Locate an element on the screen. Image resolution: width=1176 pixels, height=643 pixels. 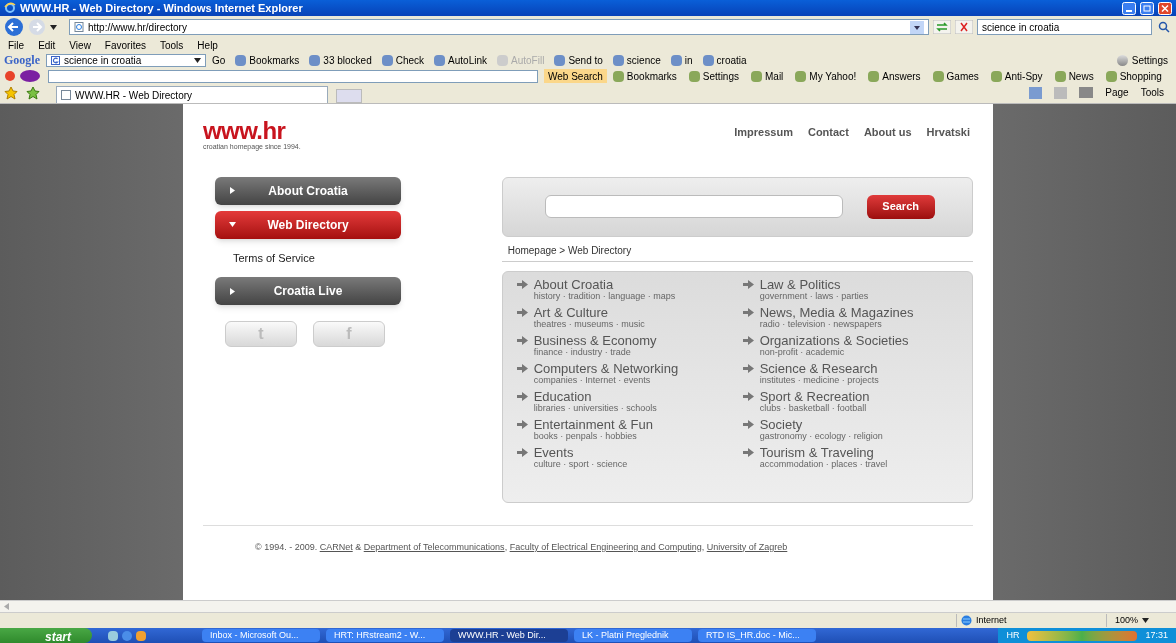
category-link: Business & Economy is located at coordinates (595, 340).